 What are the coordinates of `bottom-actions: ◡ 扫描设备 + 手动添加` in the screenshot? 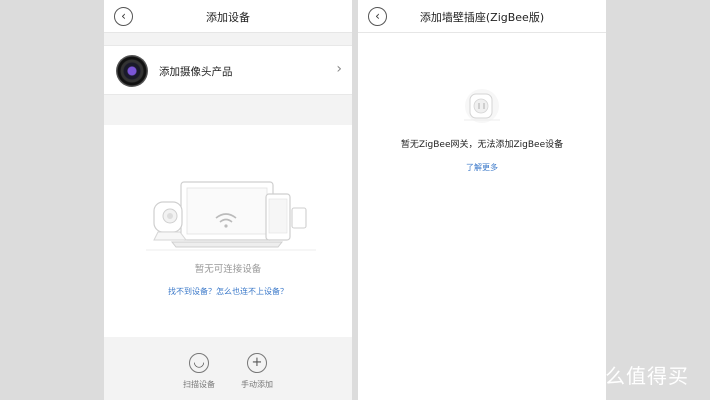 It's located at (228, 368).